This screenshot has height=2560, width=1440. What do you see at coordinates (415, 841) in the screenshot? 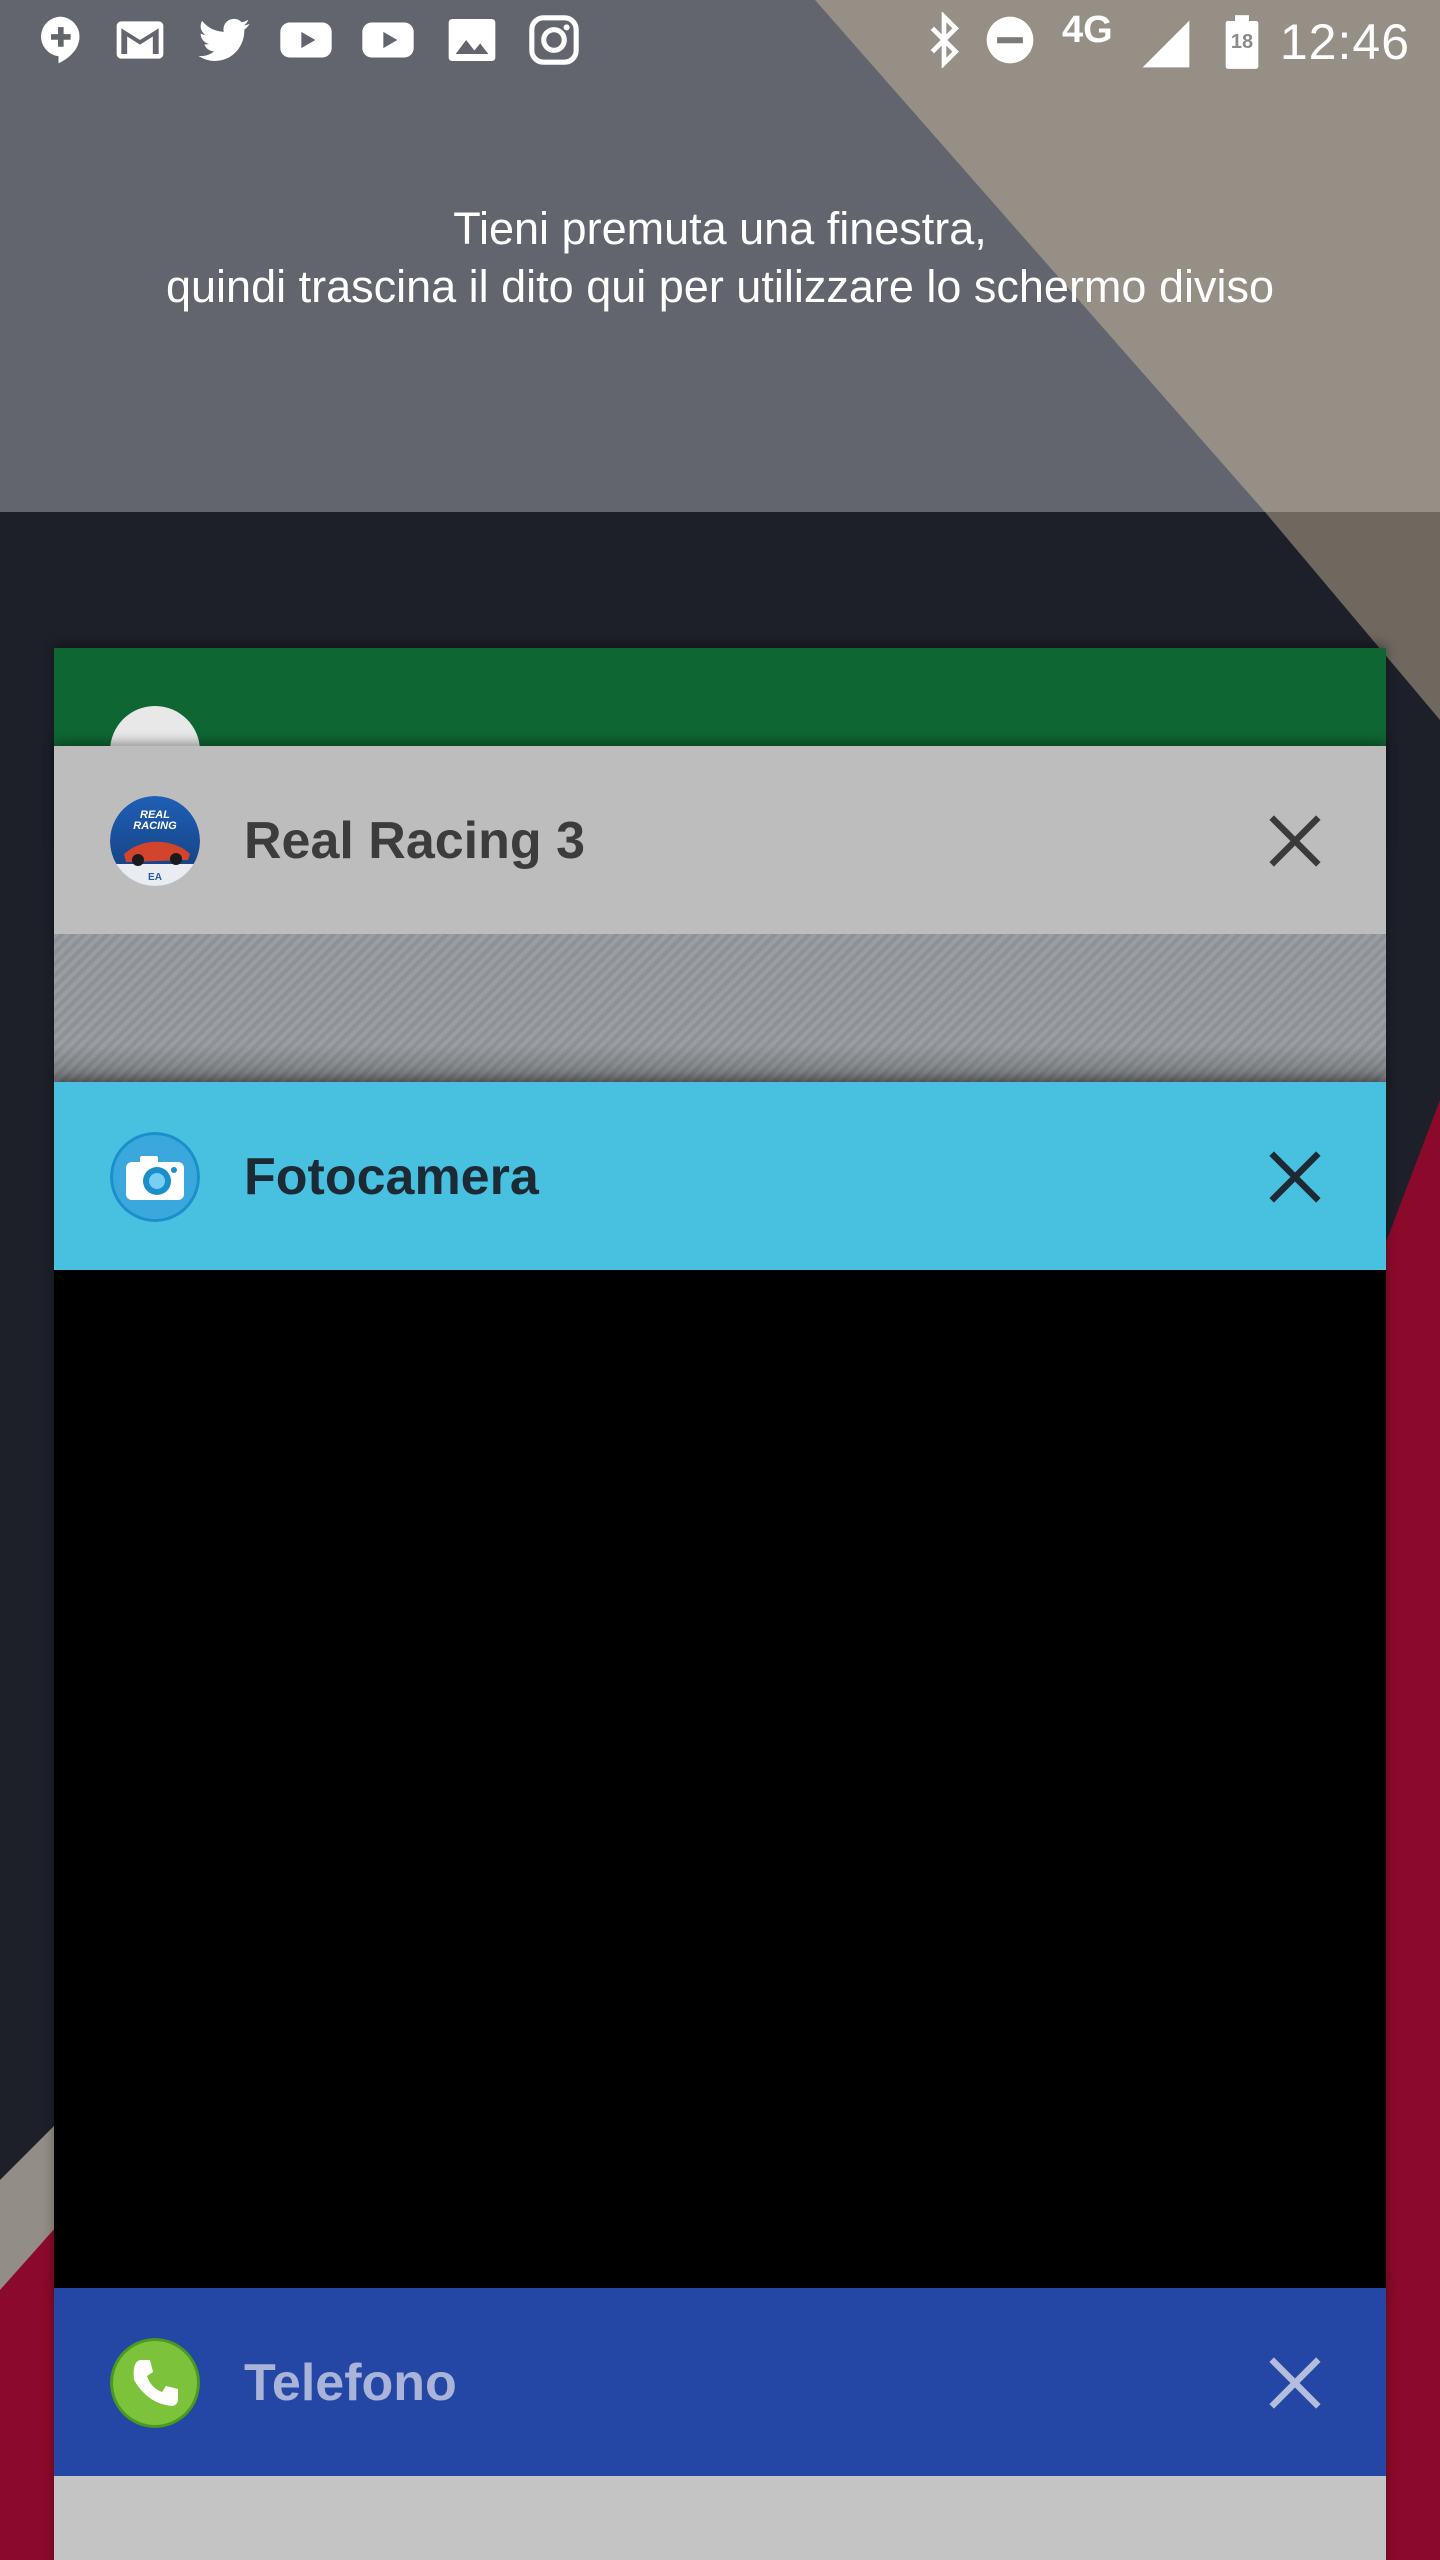
I see `card-title: Real Racing 3` at bounding box center [415, 841].